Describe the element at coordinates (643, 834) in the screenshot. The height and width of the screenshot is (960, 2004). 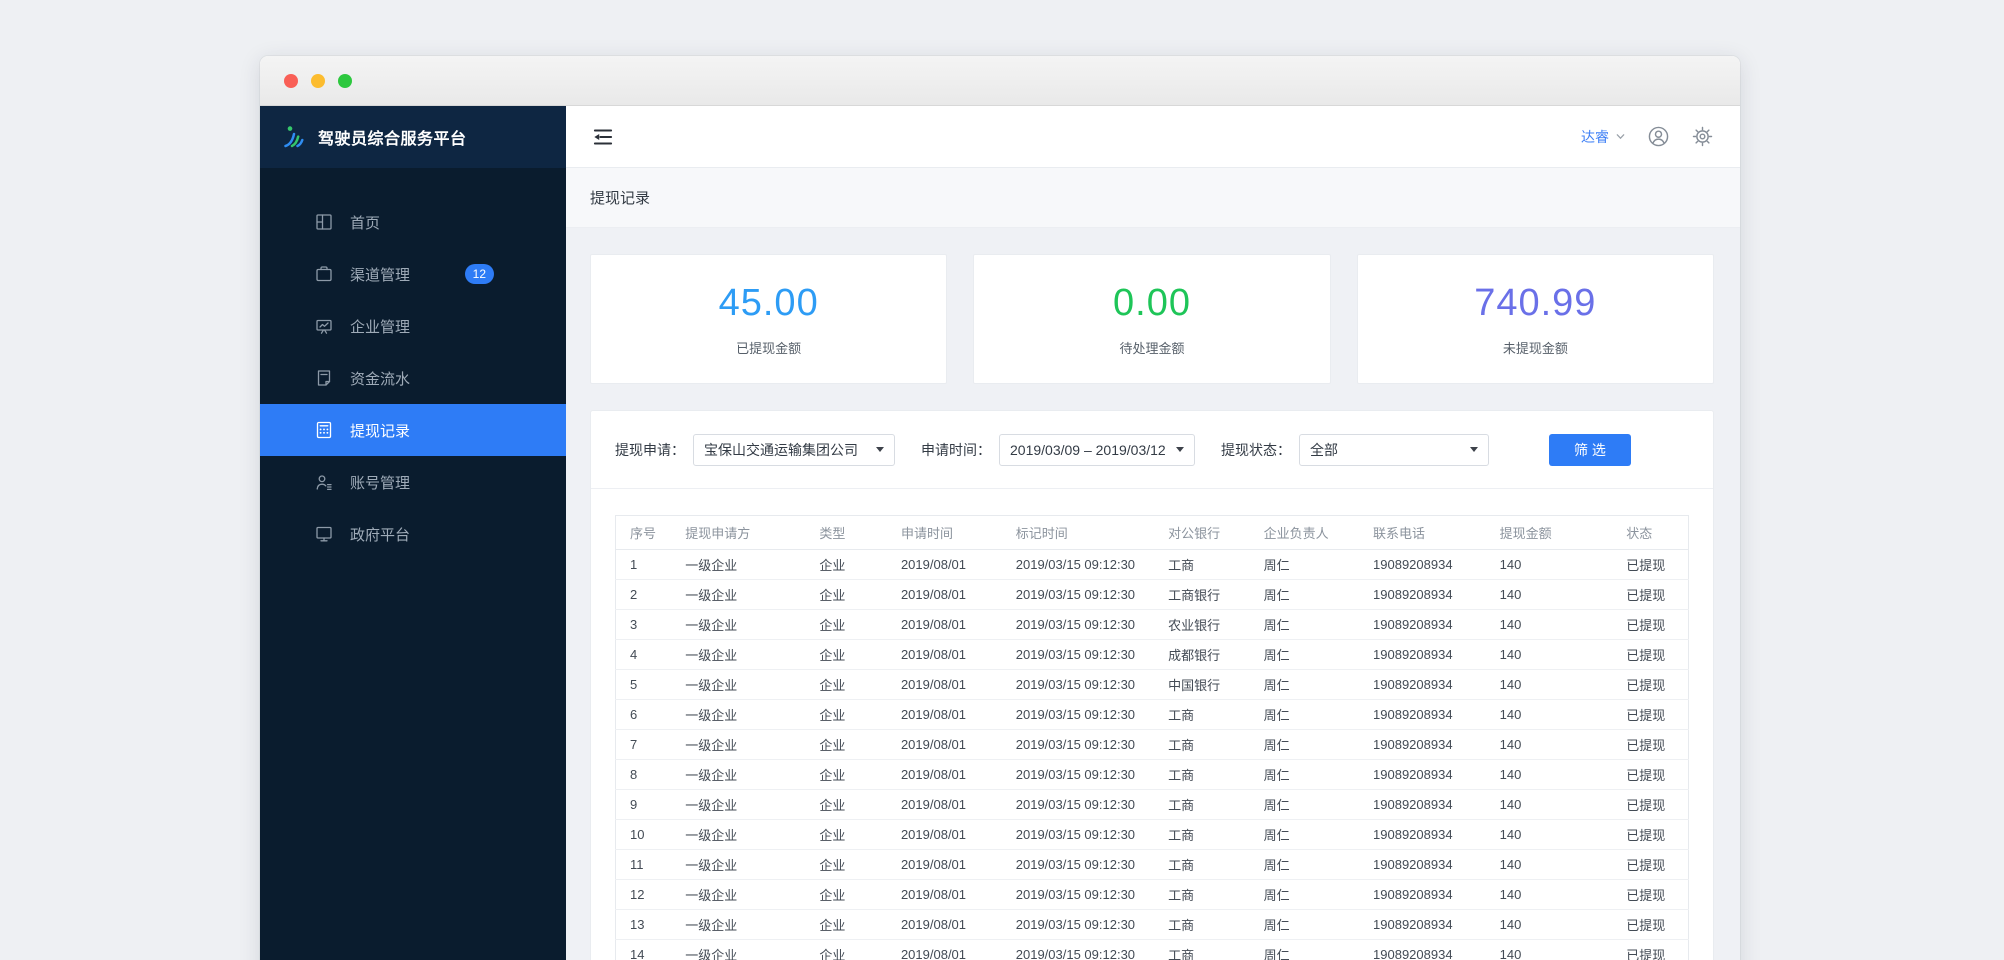
I see `table-cell: 10` at that location.